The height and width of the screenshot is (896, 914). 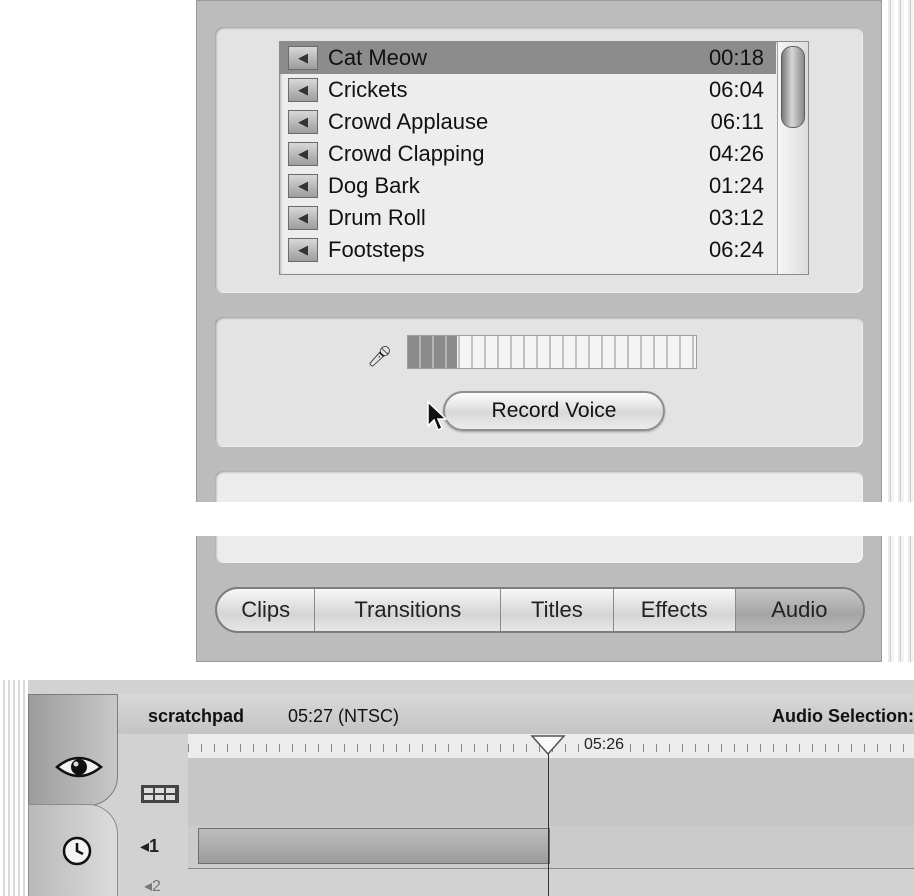 I want to click on microphone-icon: 🎤︎, so click(x=380, y=357).